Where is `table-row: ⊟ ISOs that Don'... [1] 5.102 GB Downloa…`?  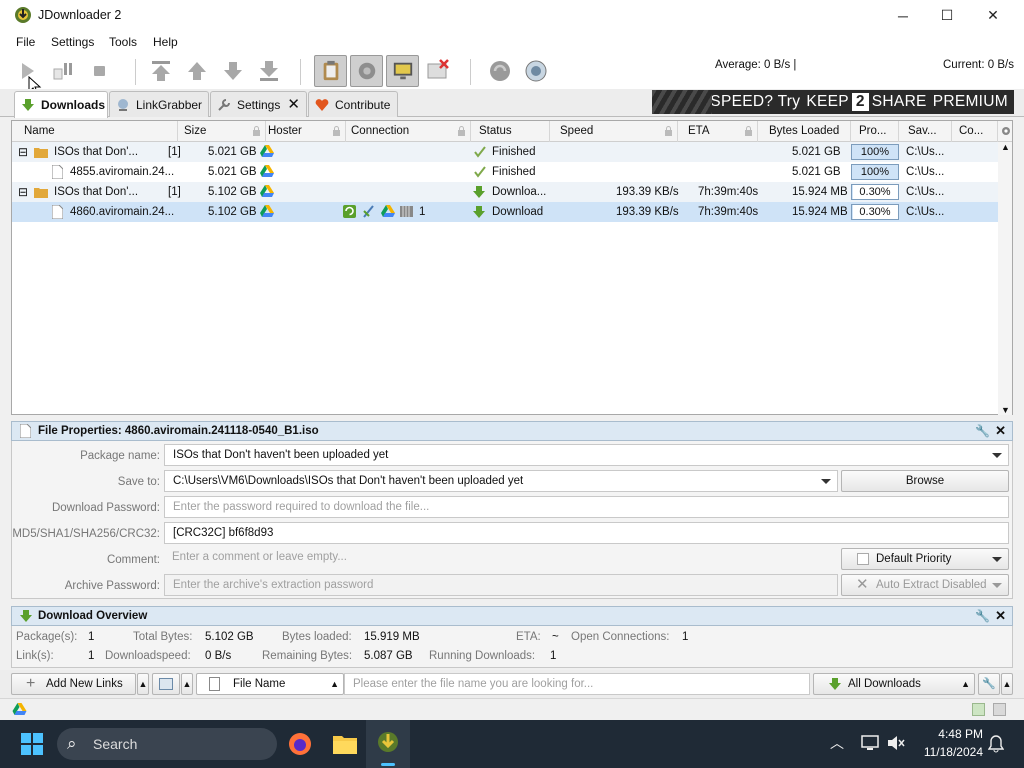
table-row: ⊟ ISOs that Don'... [1] 5.102 GB Downloa… is located at coordinates (505, 192).